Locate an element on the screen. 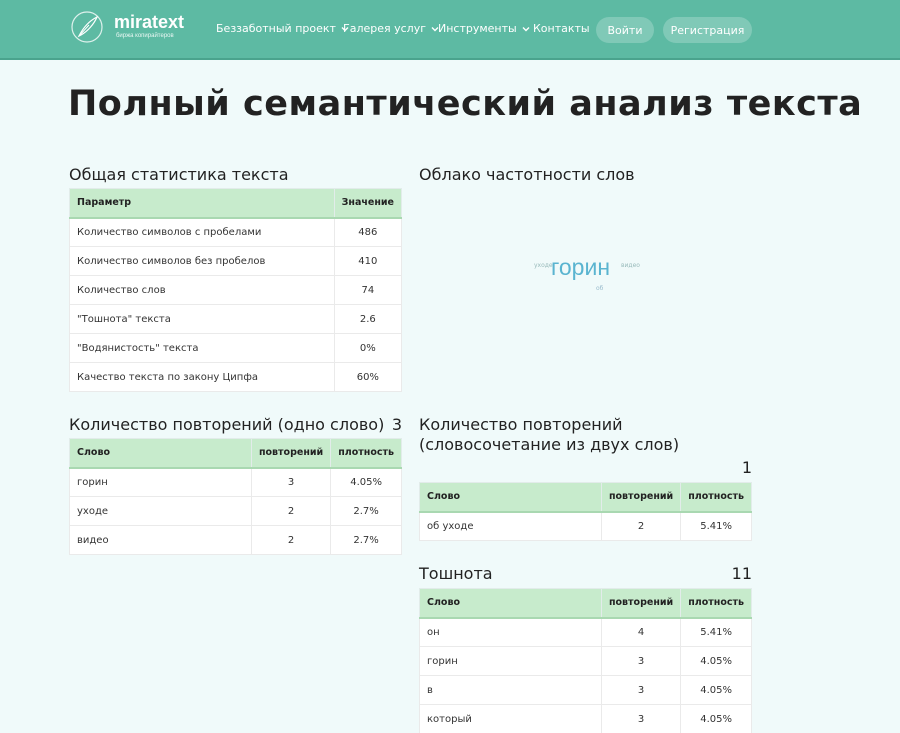 The width and height of the screenshot is (900, 733). column-header: Параметр is located at coordinates (202, 203).